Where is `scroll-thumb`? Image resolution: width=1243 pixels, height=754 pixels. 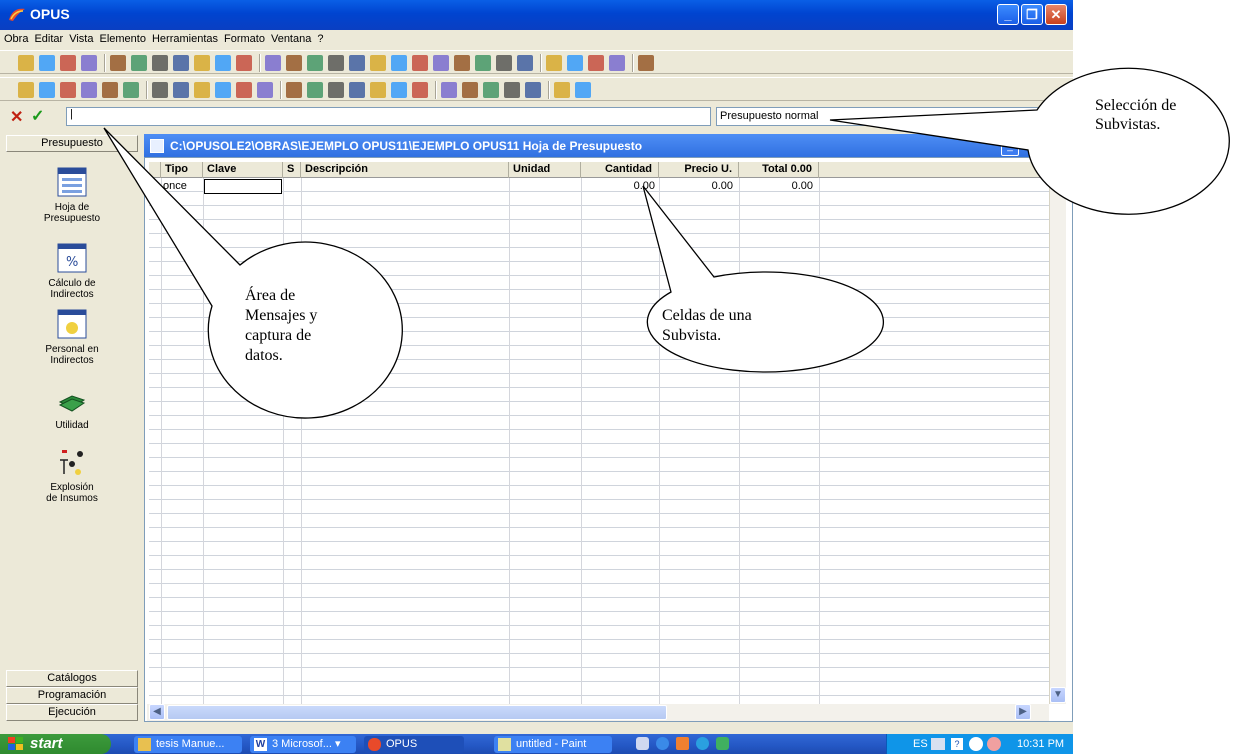 scroll-thumb is located at coordinates (417, 712).